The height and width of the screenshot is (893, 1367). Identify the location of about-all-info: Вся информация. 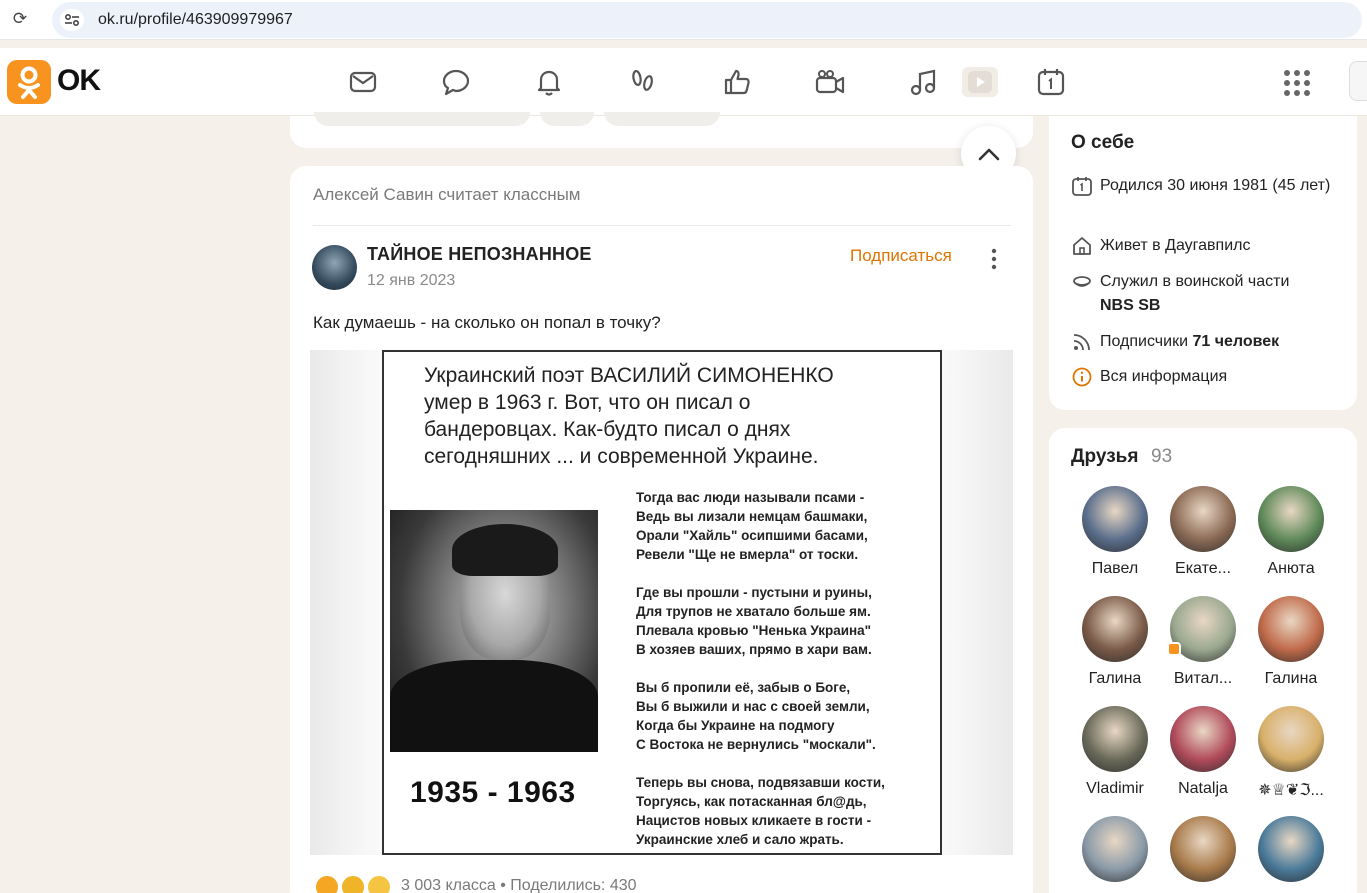
(1206, 377).